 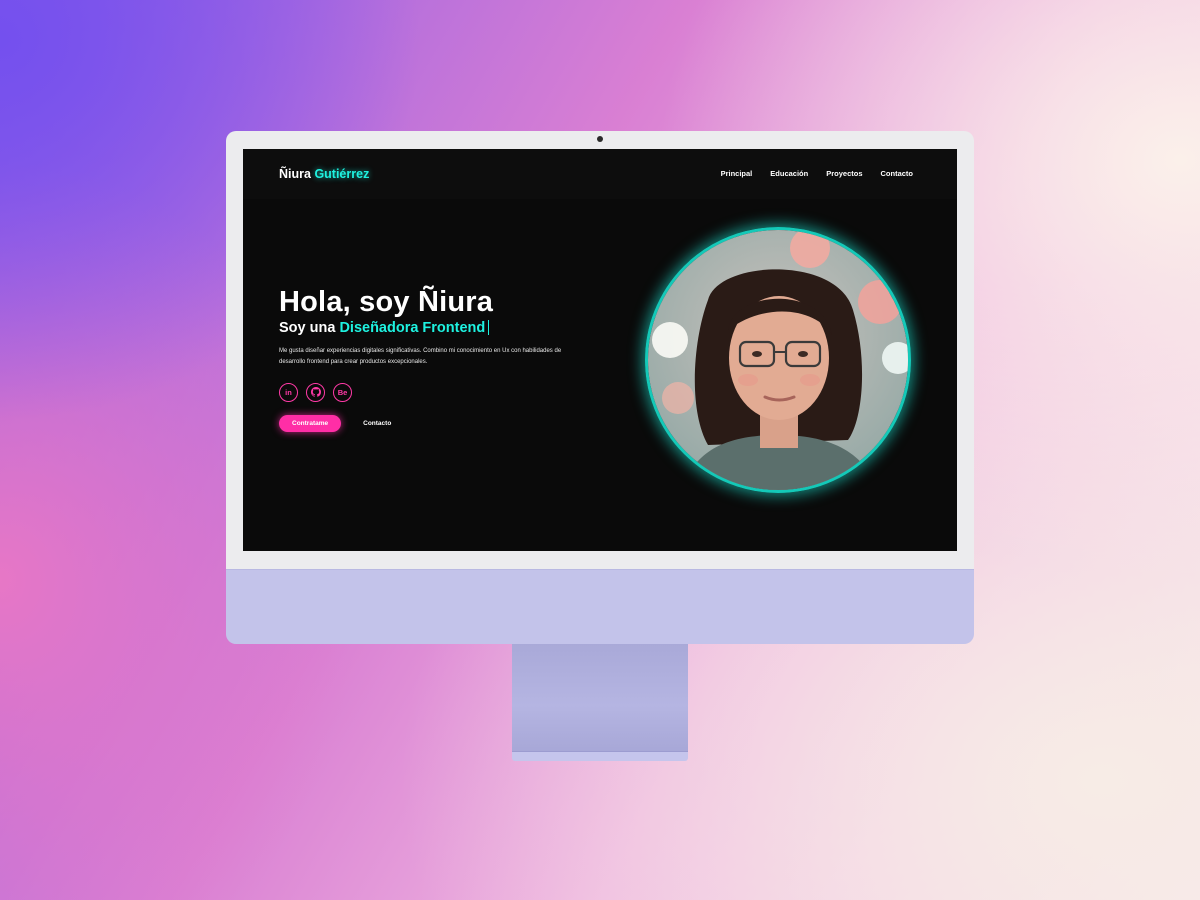 I want to click on github-icon, so click(x=315, y=392).